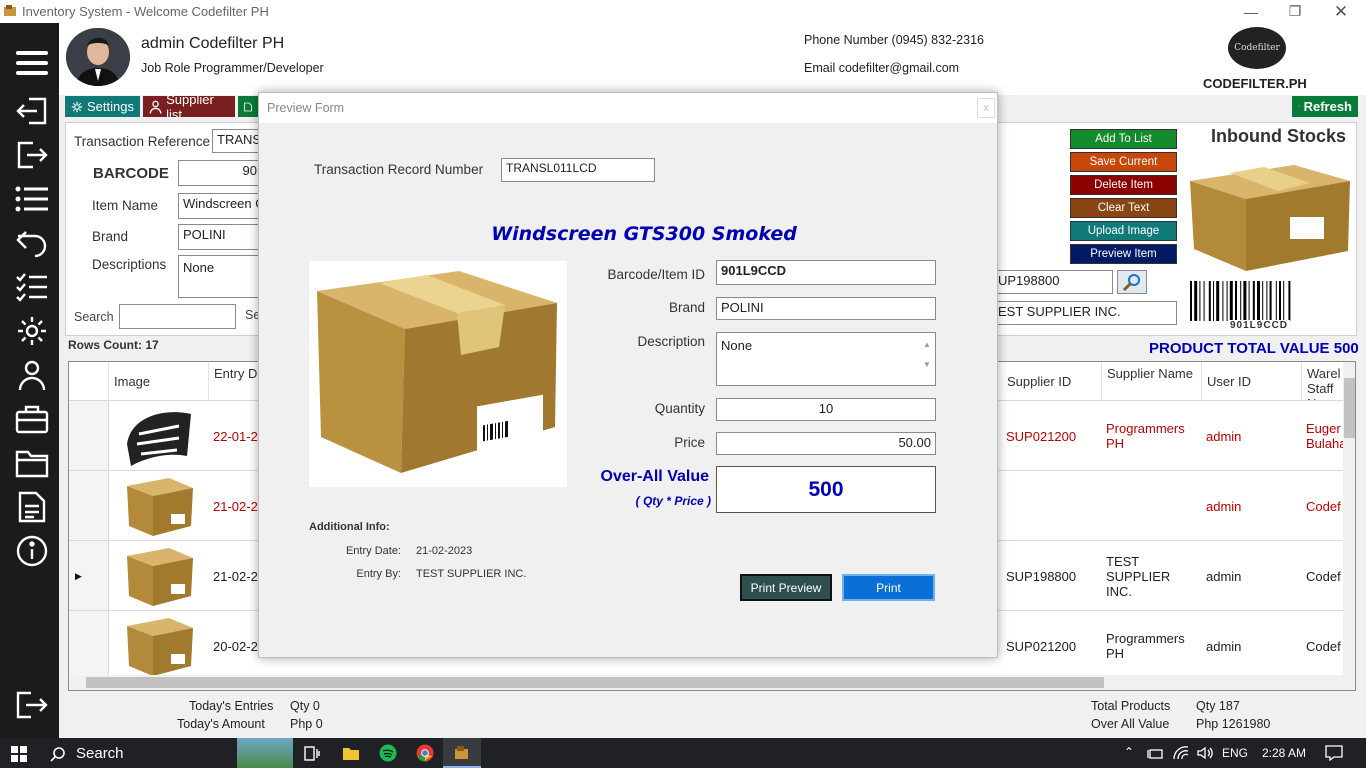 Image resolution: width=1366 pixels, height=768 pixels. I want to click on brand-input: POLINI, so click(220, 237).